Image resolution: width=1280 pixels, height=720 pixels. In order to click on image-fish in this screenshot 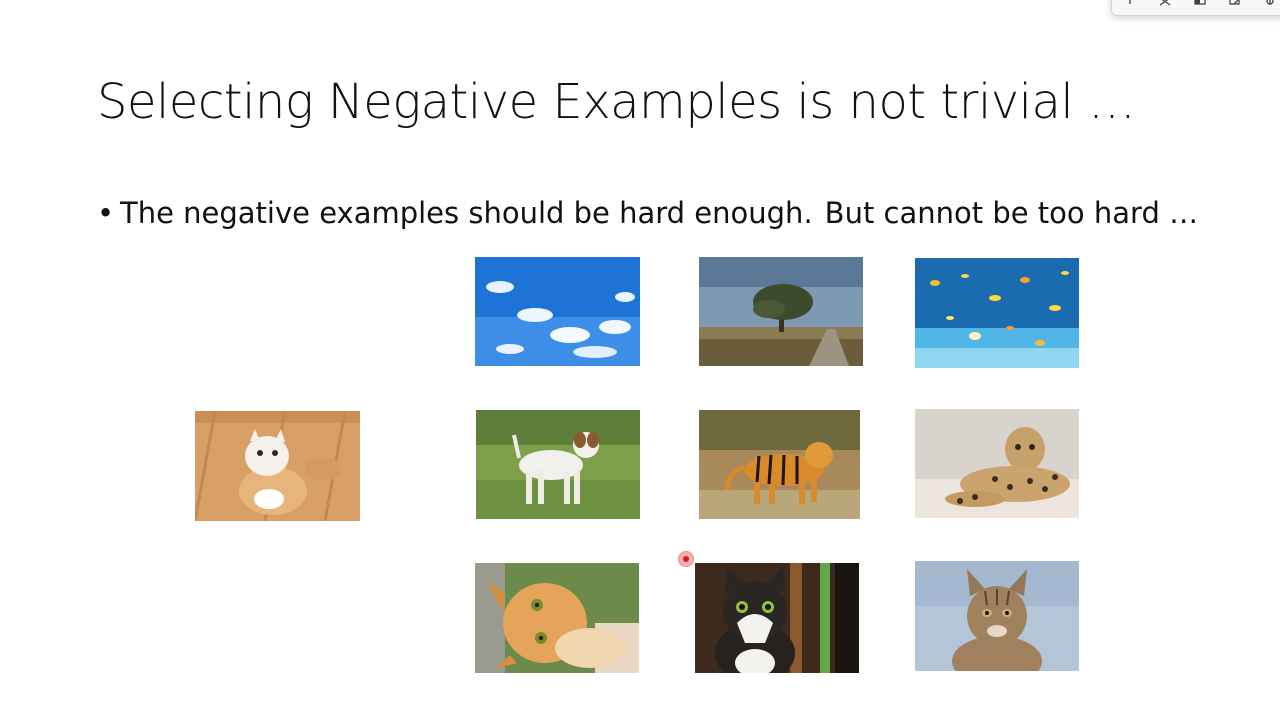, I will do `click(997, 313)`.